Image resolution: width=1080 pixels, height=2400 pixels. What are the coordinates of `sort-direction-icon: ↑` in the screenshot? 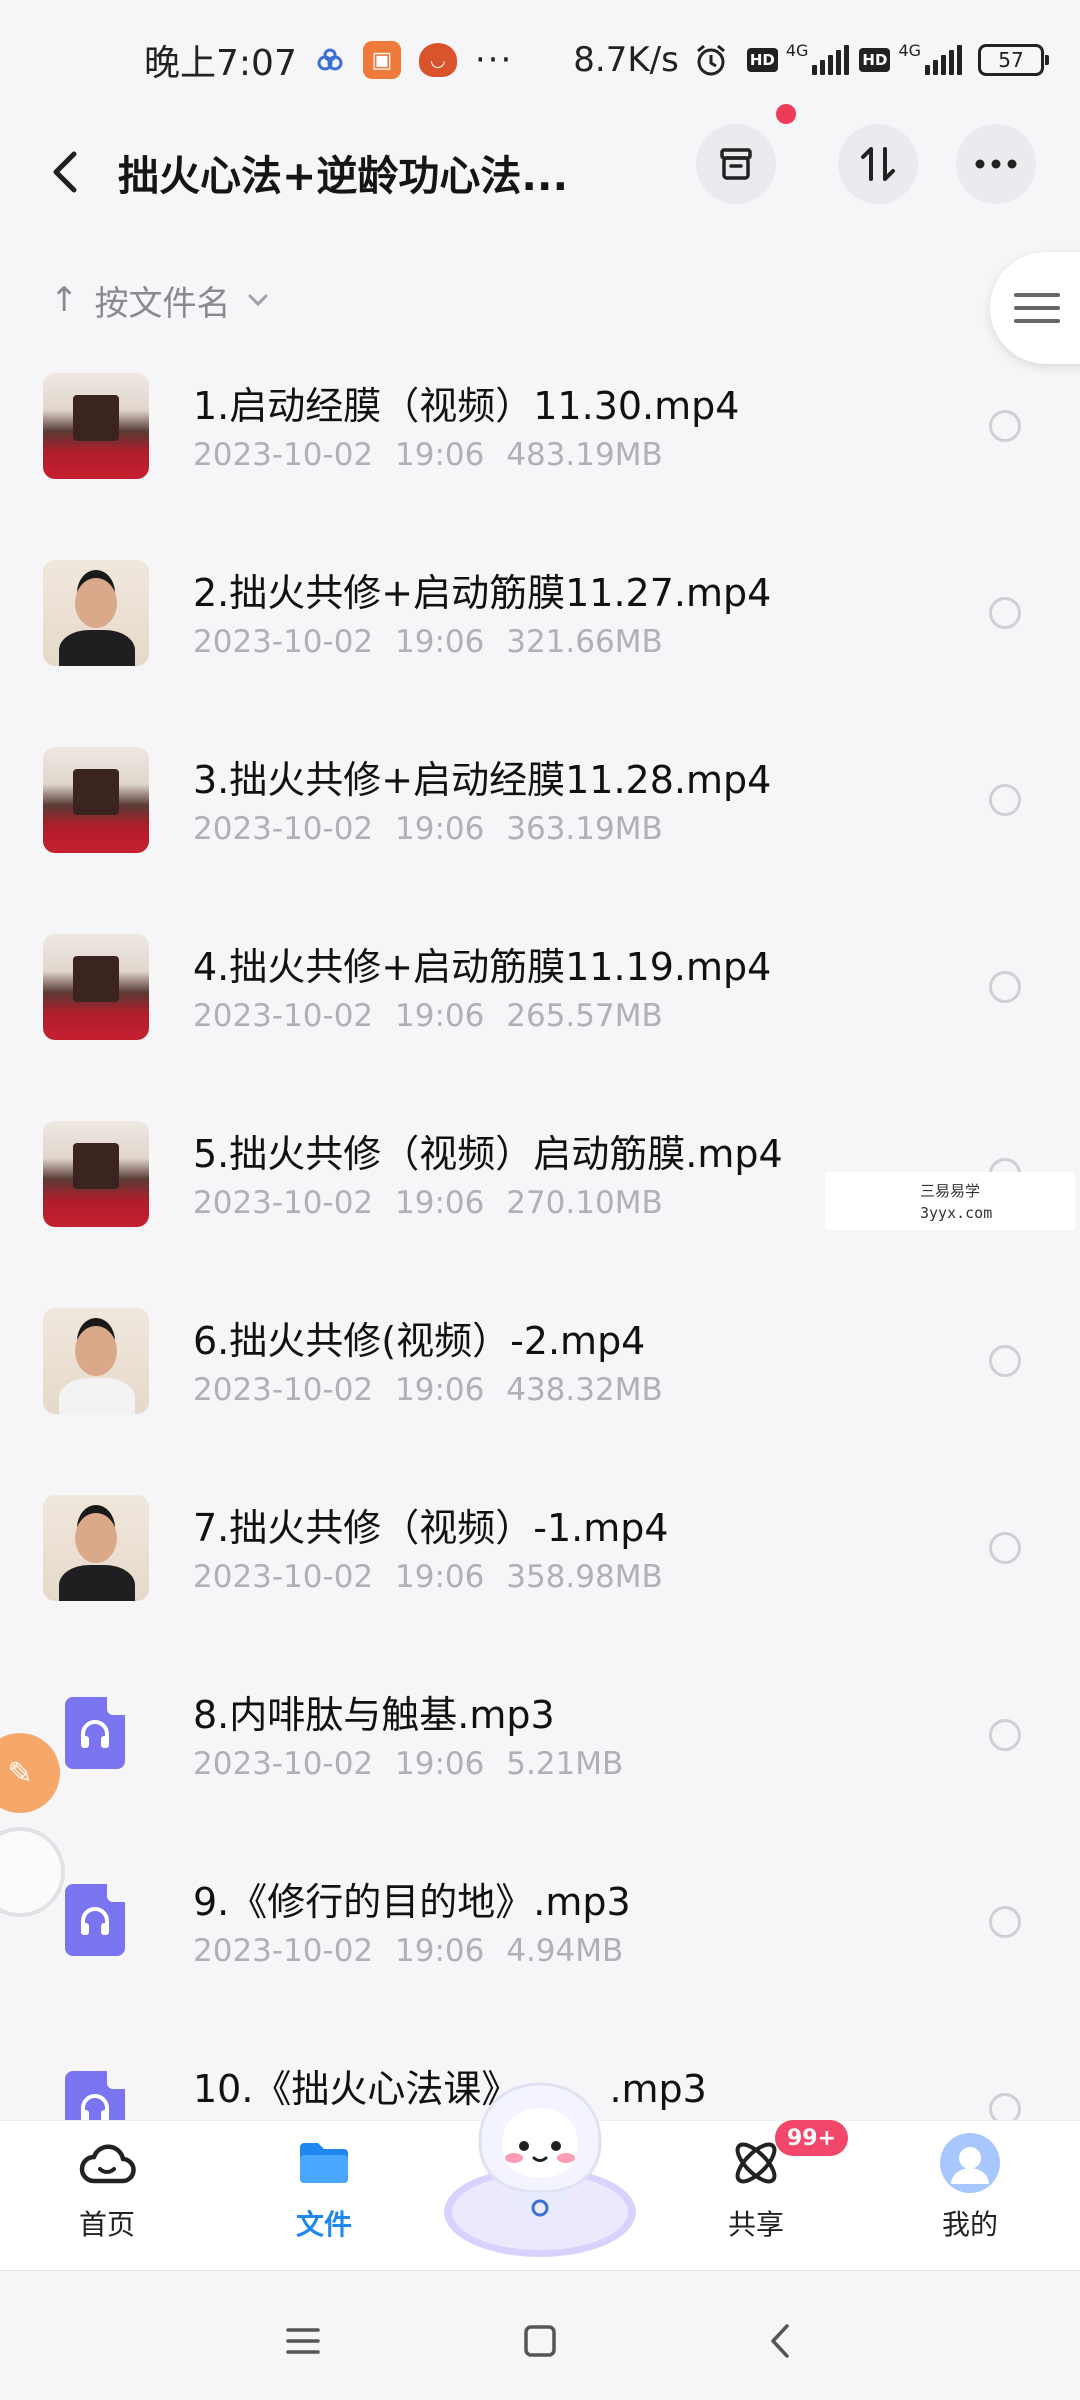 It's located at (64, 300).